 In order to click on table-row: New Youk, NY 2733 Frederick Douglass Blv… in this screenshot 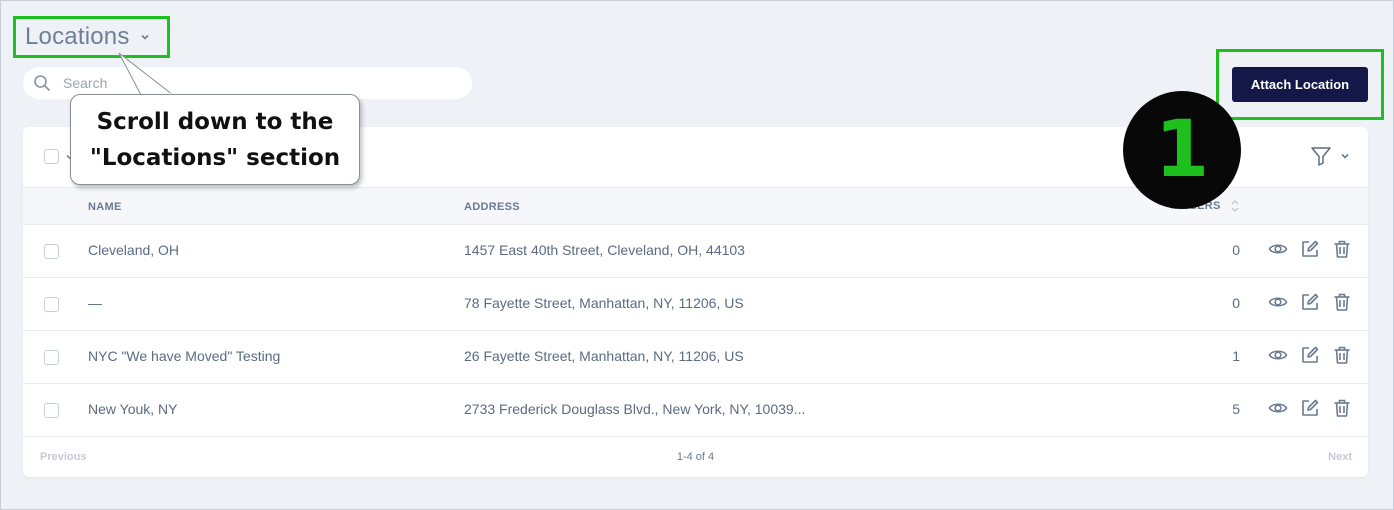, I will do `click(695, 410)`.